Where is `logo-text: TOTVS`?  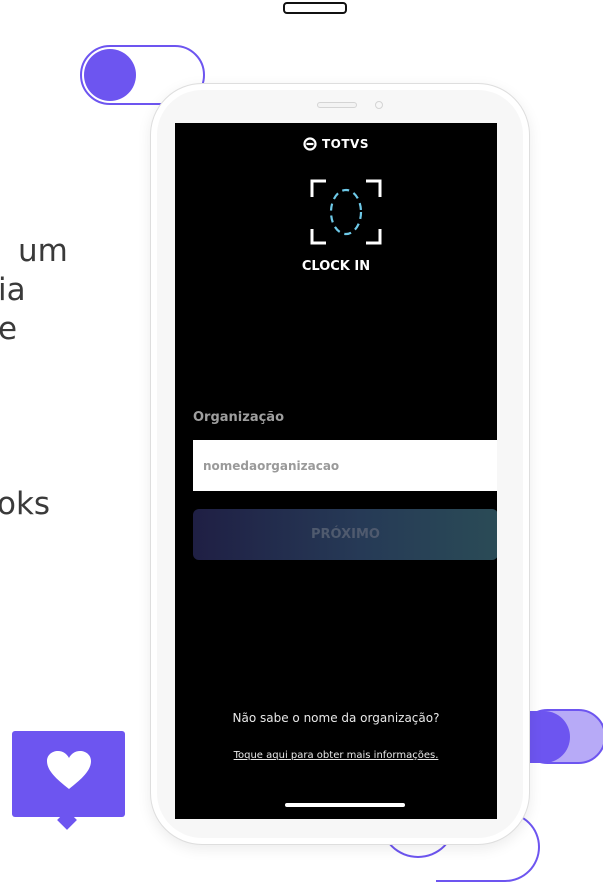
logo-text: TOTVS is located at coordinates (345, 144).